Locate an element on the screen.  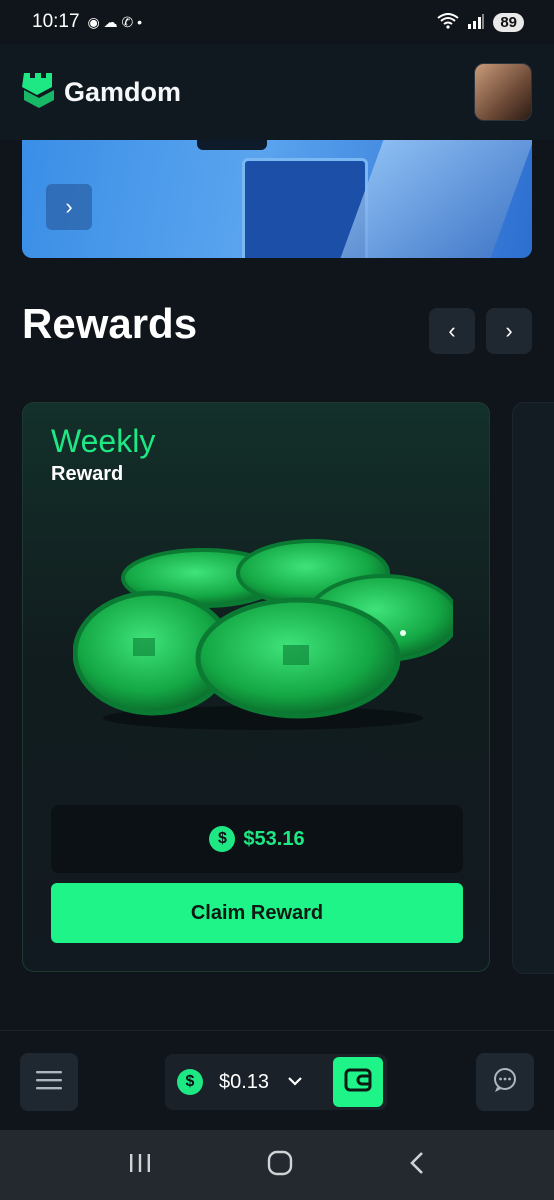
menu-button is located at coordinates (49, 1082).